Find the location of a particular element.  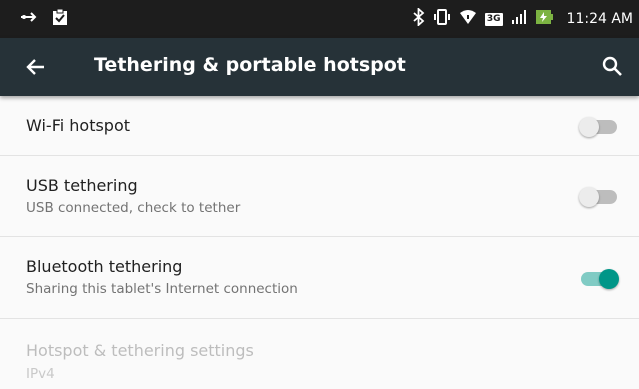

wifi-hotspot-title: Wi-Fi hotspot is located at coordinates (78, 125).